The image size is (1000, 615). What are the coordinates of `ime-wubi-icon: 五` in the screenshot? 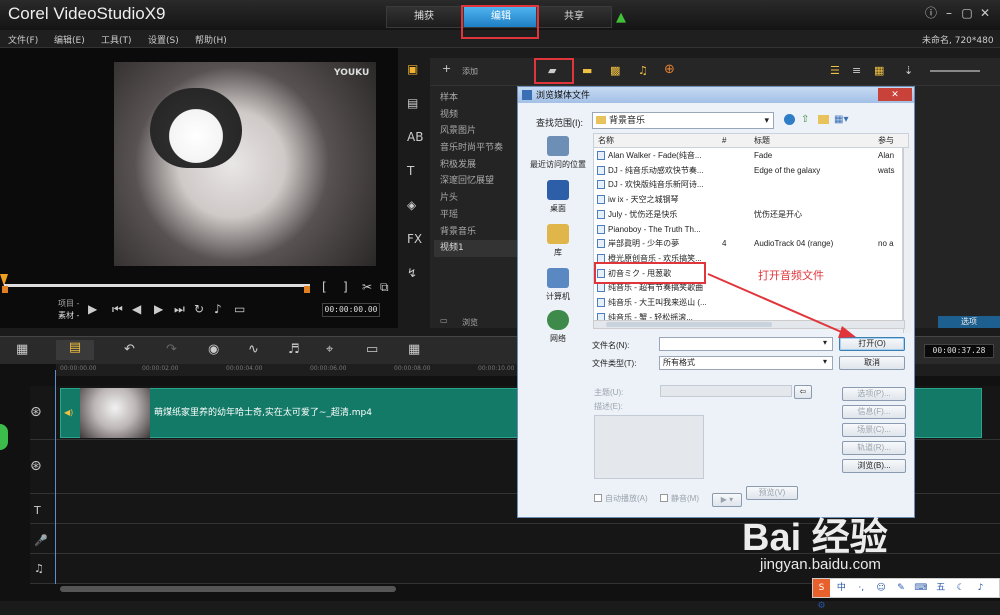 It's located at (940, 588).